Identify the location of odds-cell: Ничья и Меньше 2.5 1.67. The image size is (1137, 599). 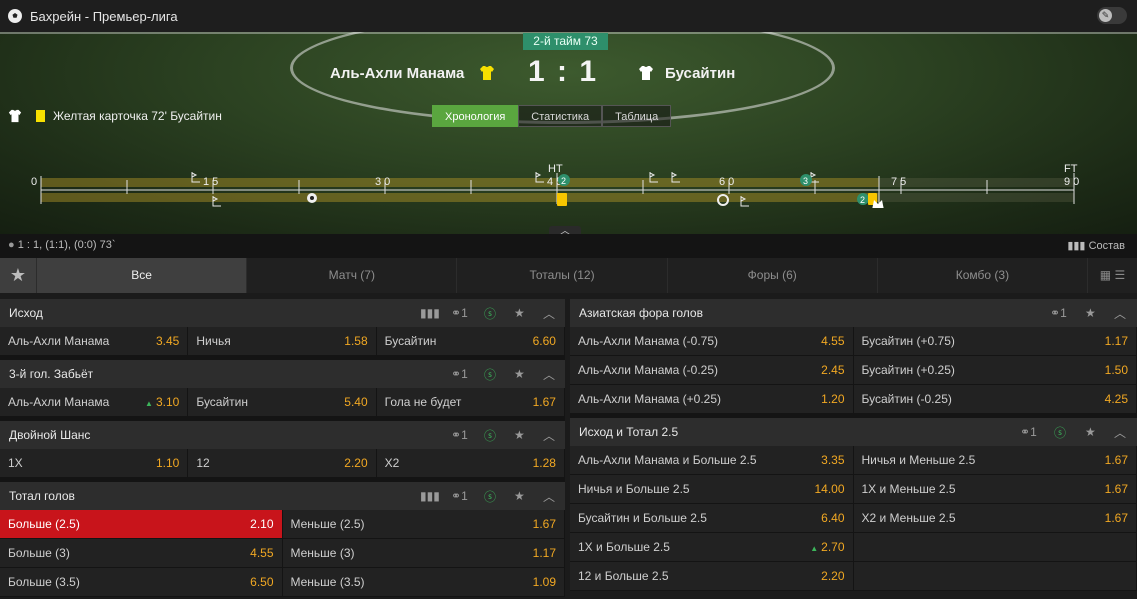
(995, 460).